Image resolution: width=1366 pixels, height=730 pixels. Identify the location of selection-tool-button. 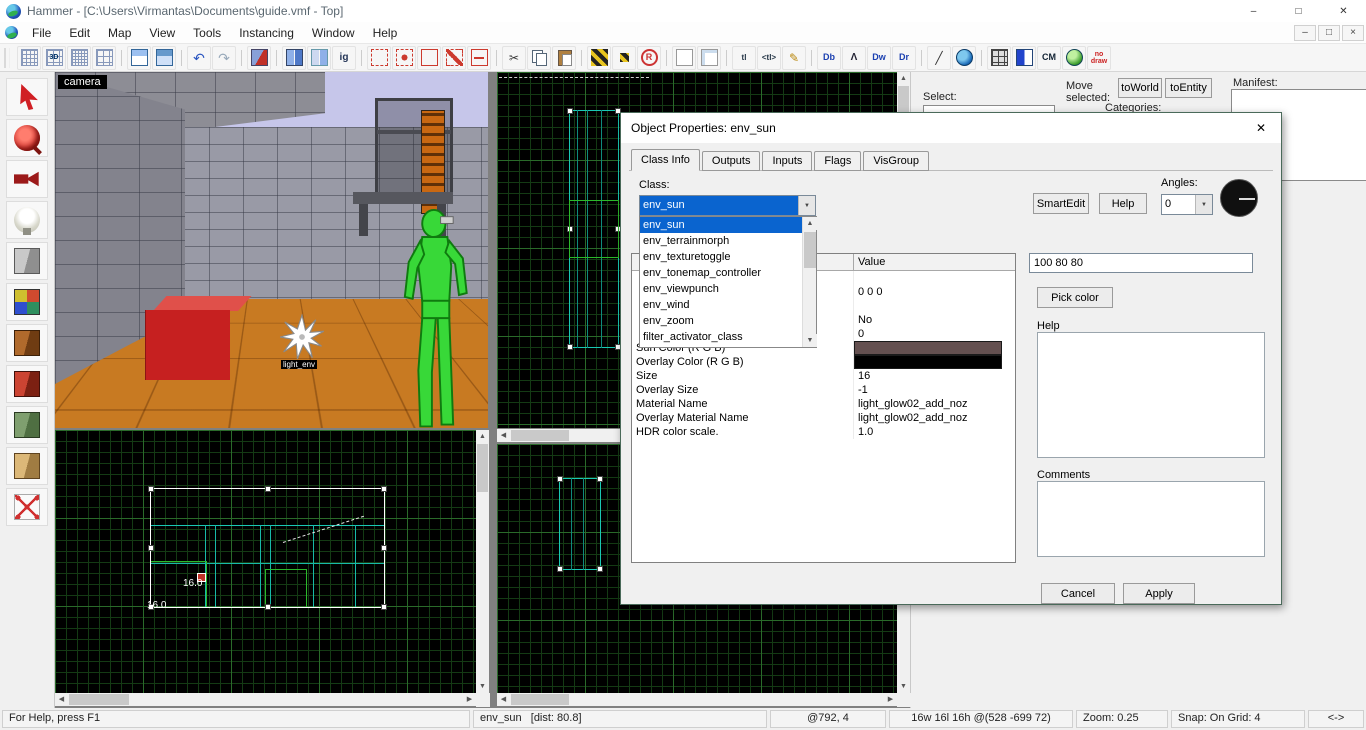
(27, 97).